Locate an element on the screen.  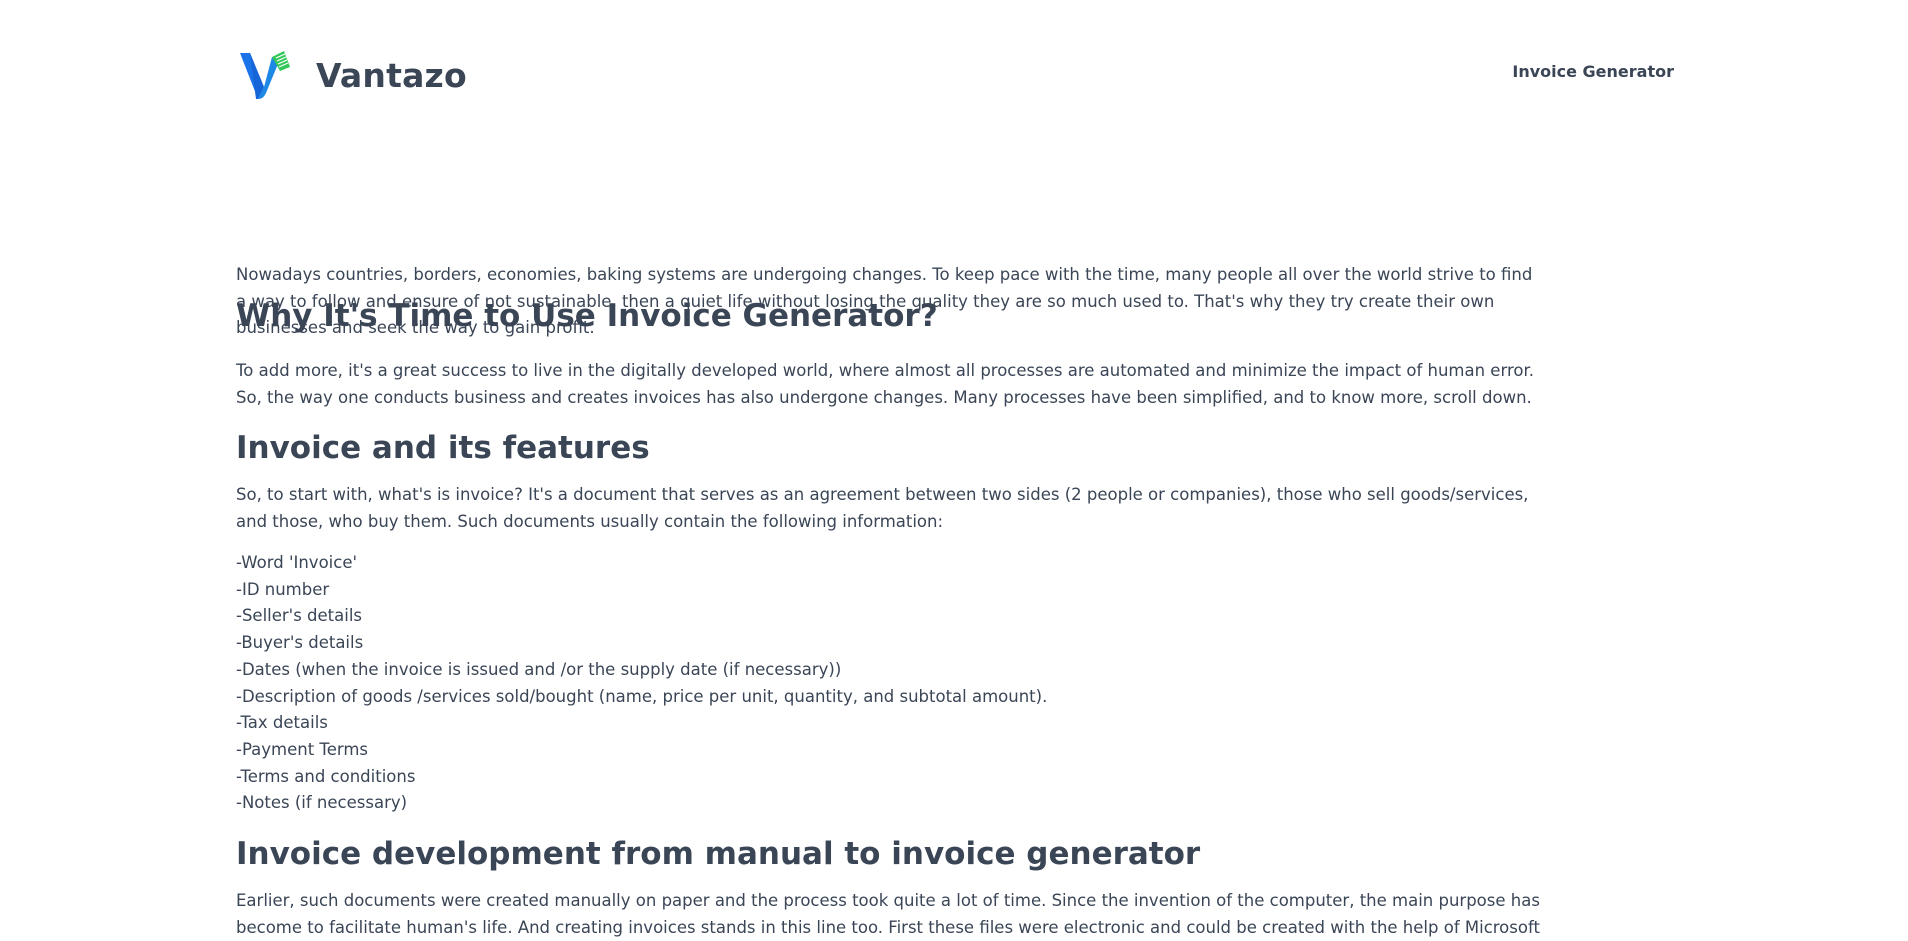
list-item: -Payment Terms is located at coordinates (302, 749).